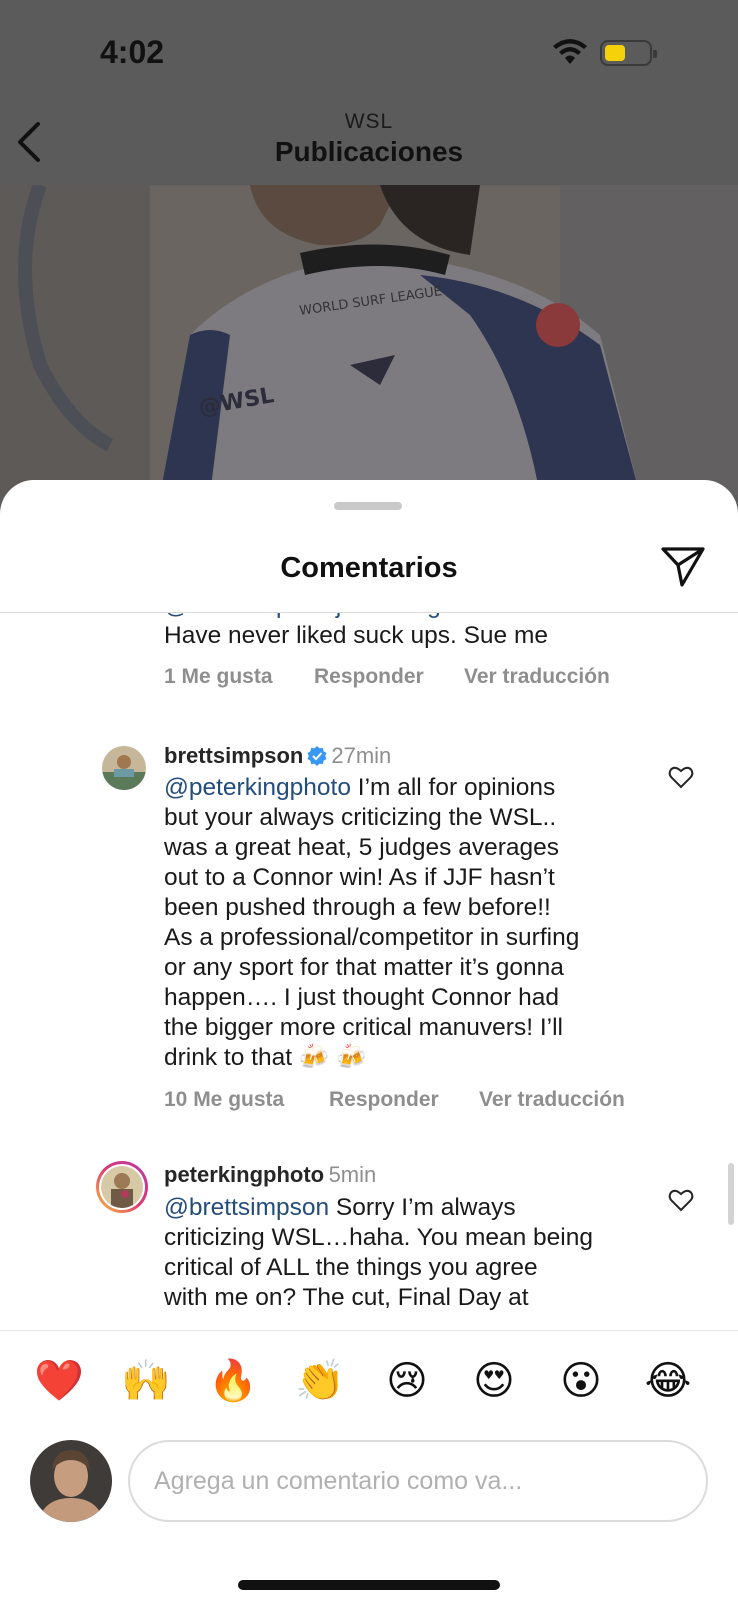 This screenshot has height=1600, width=738. Describe the element at coordinates (359, 877) in the screenshot. I see `comment-line: out to a Connor win! As if JJF hasn’t` at that location.